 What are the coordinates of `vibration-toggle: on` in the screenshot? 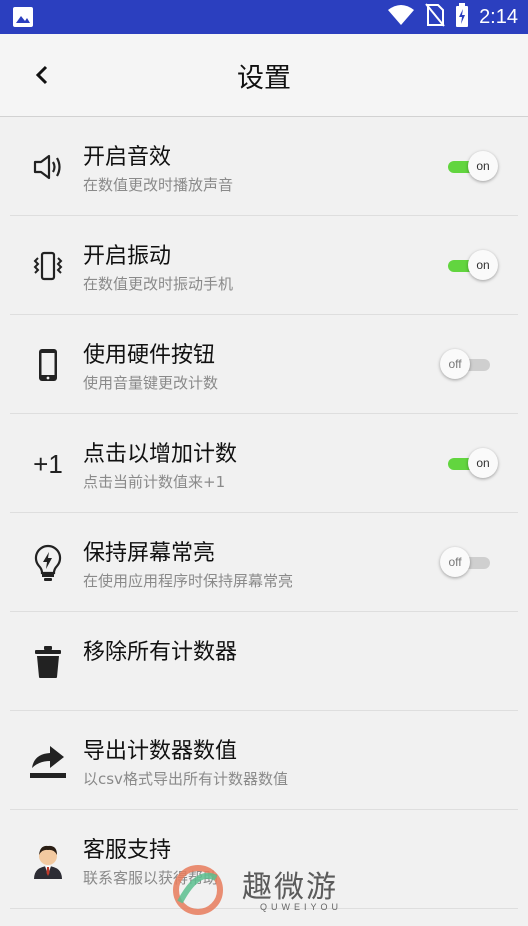 It's located at (469, 266).